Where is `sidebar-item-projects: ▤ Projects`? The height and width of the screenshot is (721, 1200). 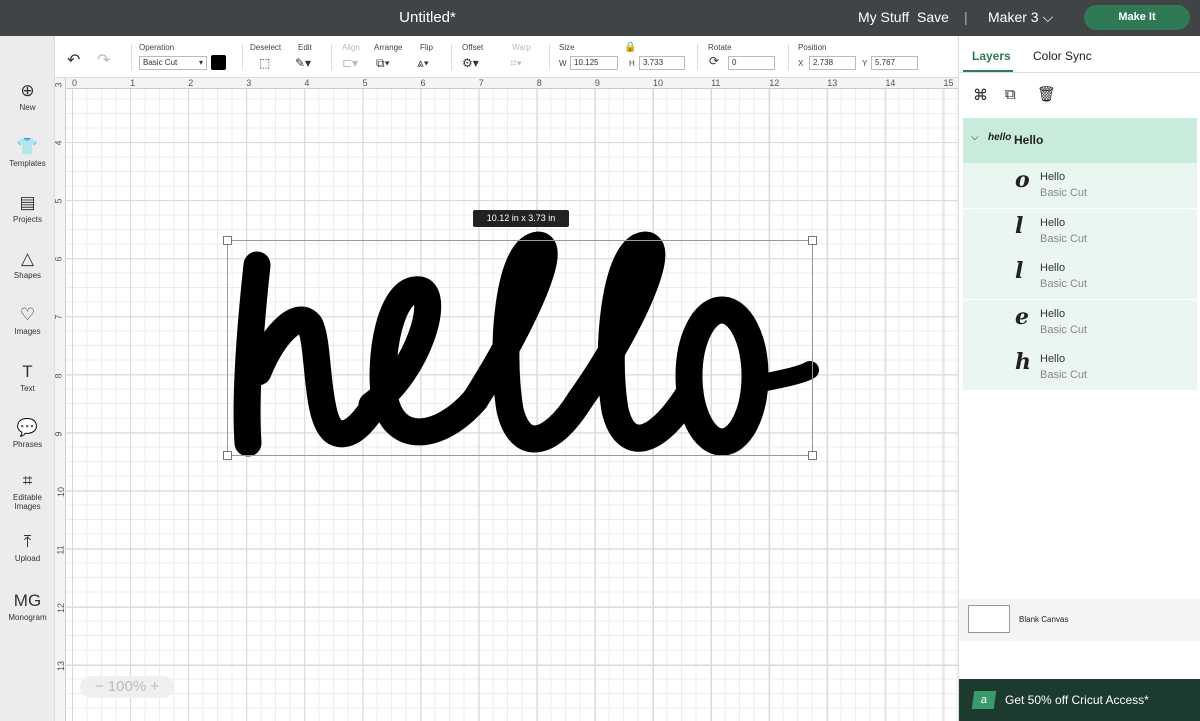 sidebar-item-projects: ▤ Projects is located at coordinates (27, 208).